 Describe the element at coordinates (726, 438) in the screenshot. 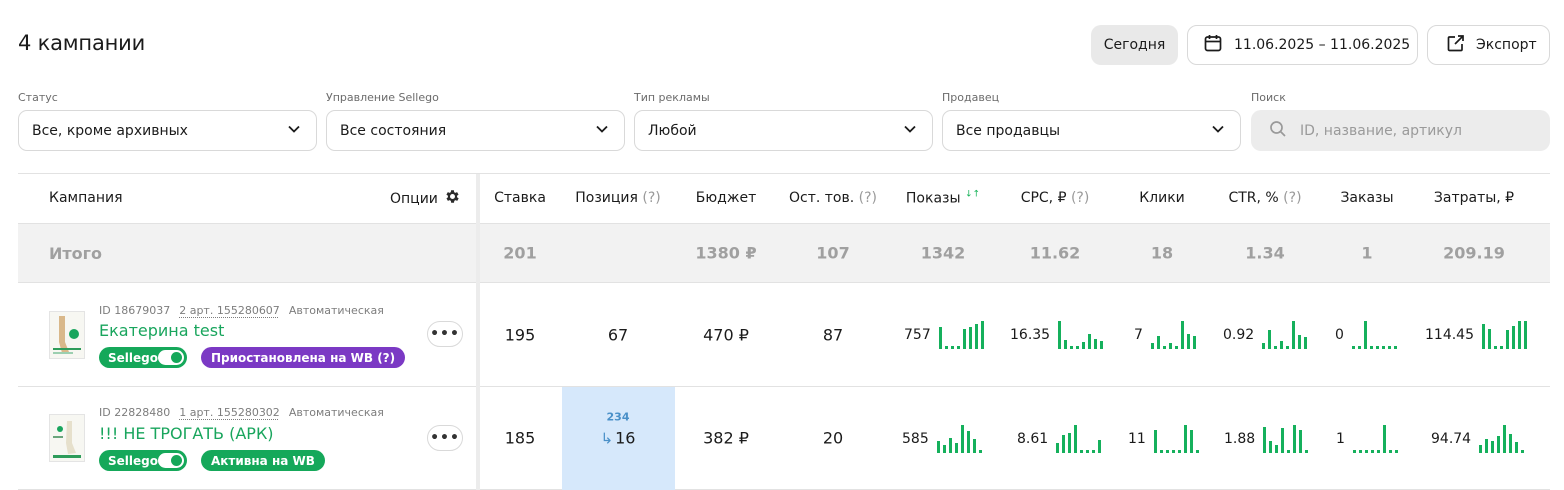

I see `row-budget: 382 ₽` at that location.